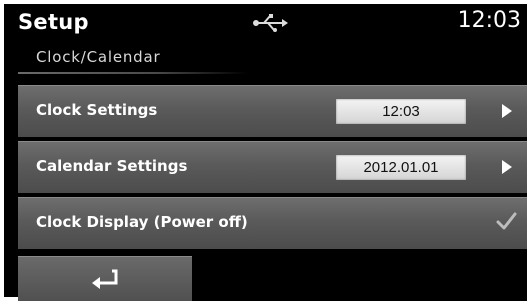 This screenshot has width=531, height=301. Describe the element at coordinates (98, 57) in the screenshot. I see `section-title: Clock/Calendar` at that location.